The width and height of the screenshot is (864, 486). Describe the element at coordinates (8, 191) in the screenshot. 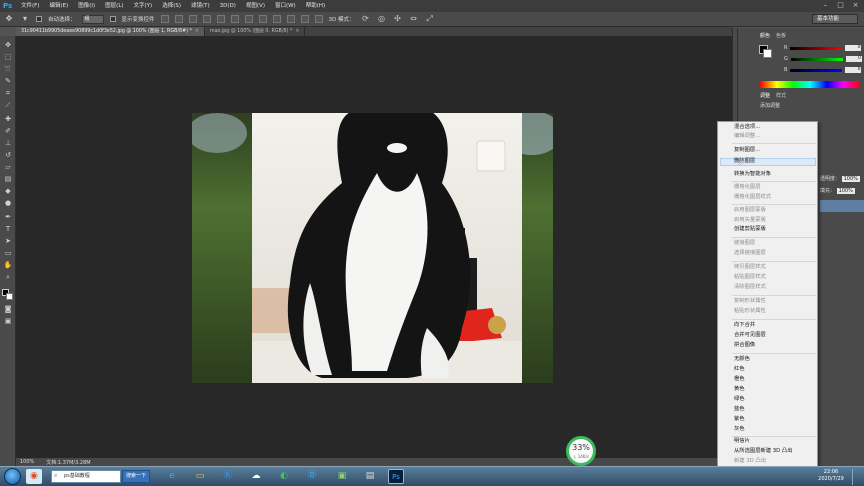

I see `blur-tool-icon: ◆` at that location.